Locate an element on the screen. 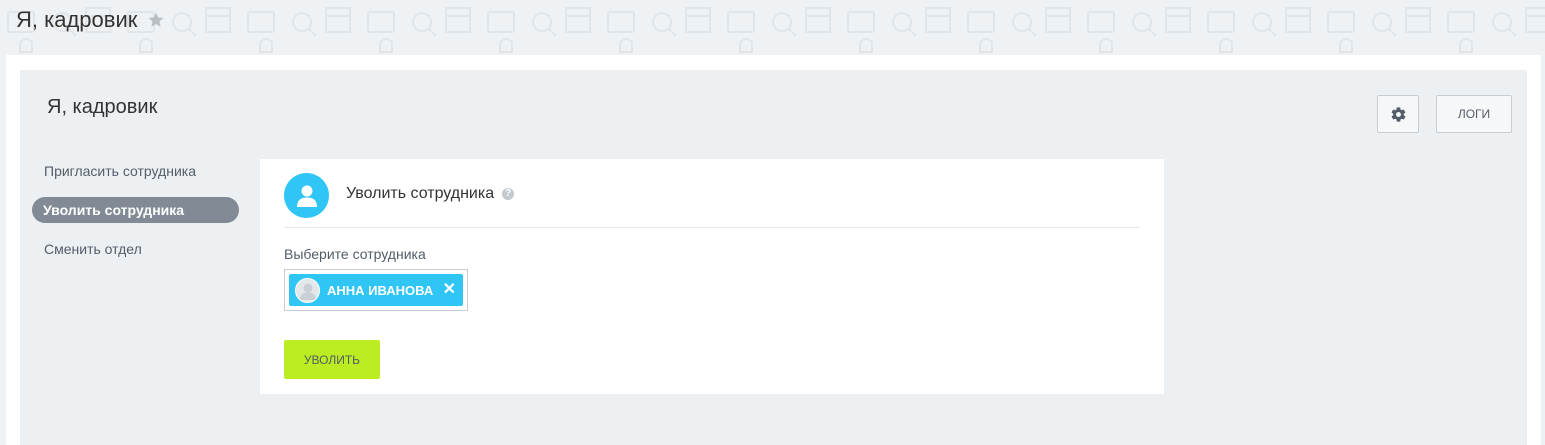 This screenshot has width=1545, height=445. gear-icon is located at coordinates (1398, 114).